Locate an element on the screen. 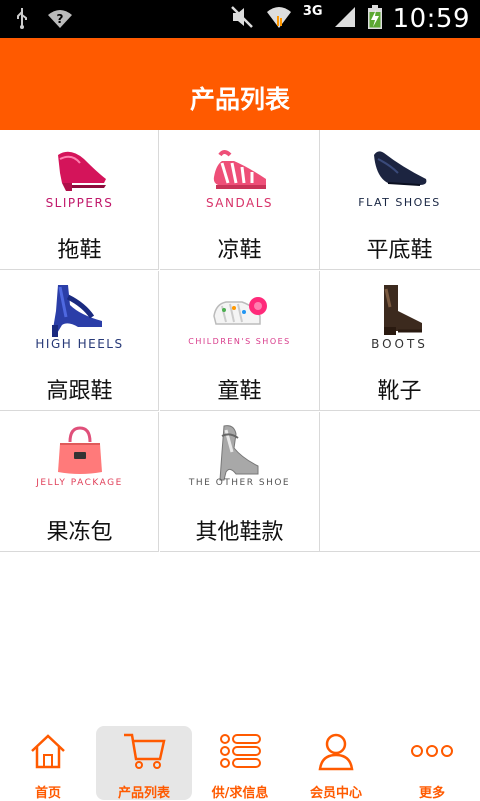  slipper-icon is located at coordinates (79, 170).